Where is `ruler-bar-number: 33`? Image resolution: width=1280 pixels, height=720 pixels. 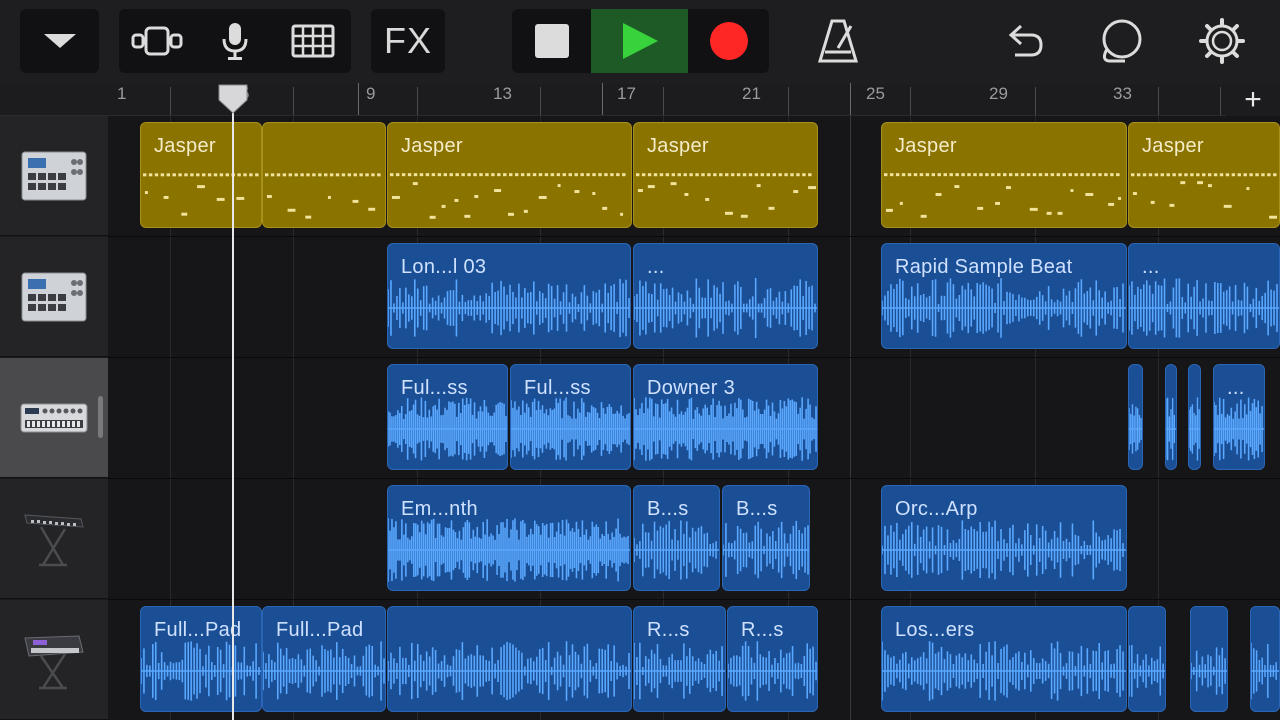
ruler-bar-number: 33 is located at coordinates (1122, 93).